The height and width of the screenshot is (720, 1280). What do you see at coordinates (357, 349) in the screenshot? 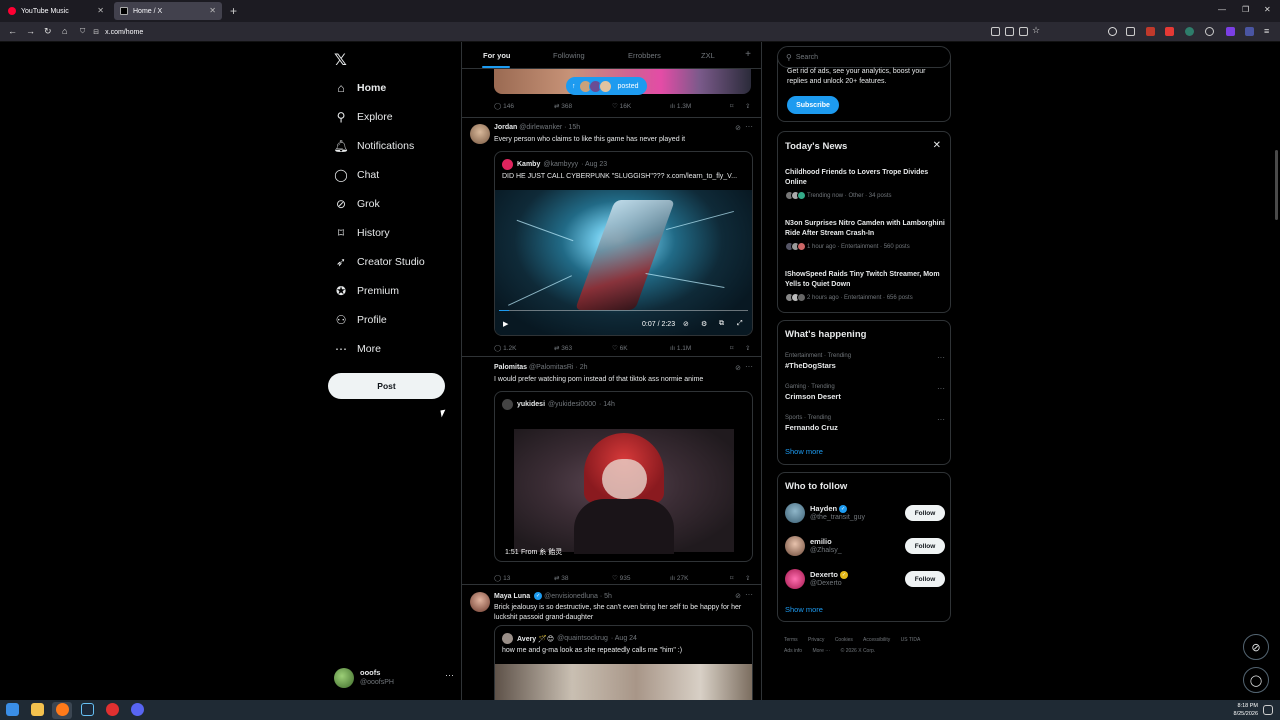
I see `nav-more: ⋯ More` at bounding box center [357, 349].